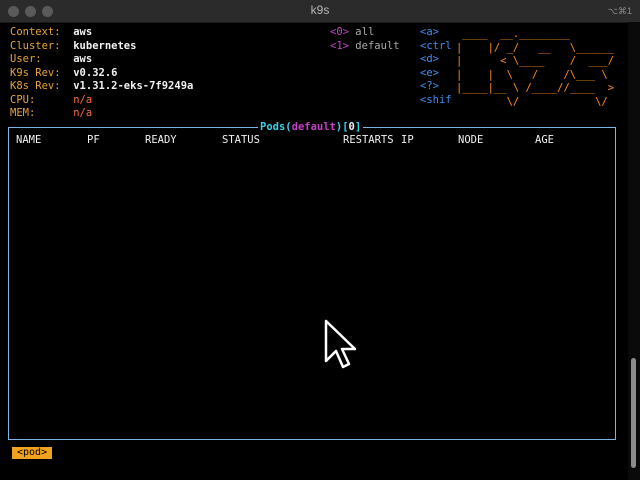 The image size is (640, 480). What do you see at coordinates (535, 61) in the screenshot?
I see `logo-line: | < \____ / ___/` at bounding box center [535, 61].